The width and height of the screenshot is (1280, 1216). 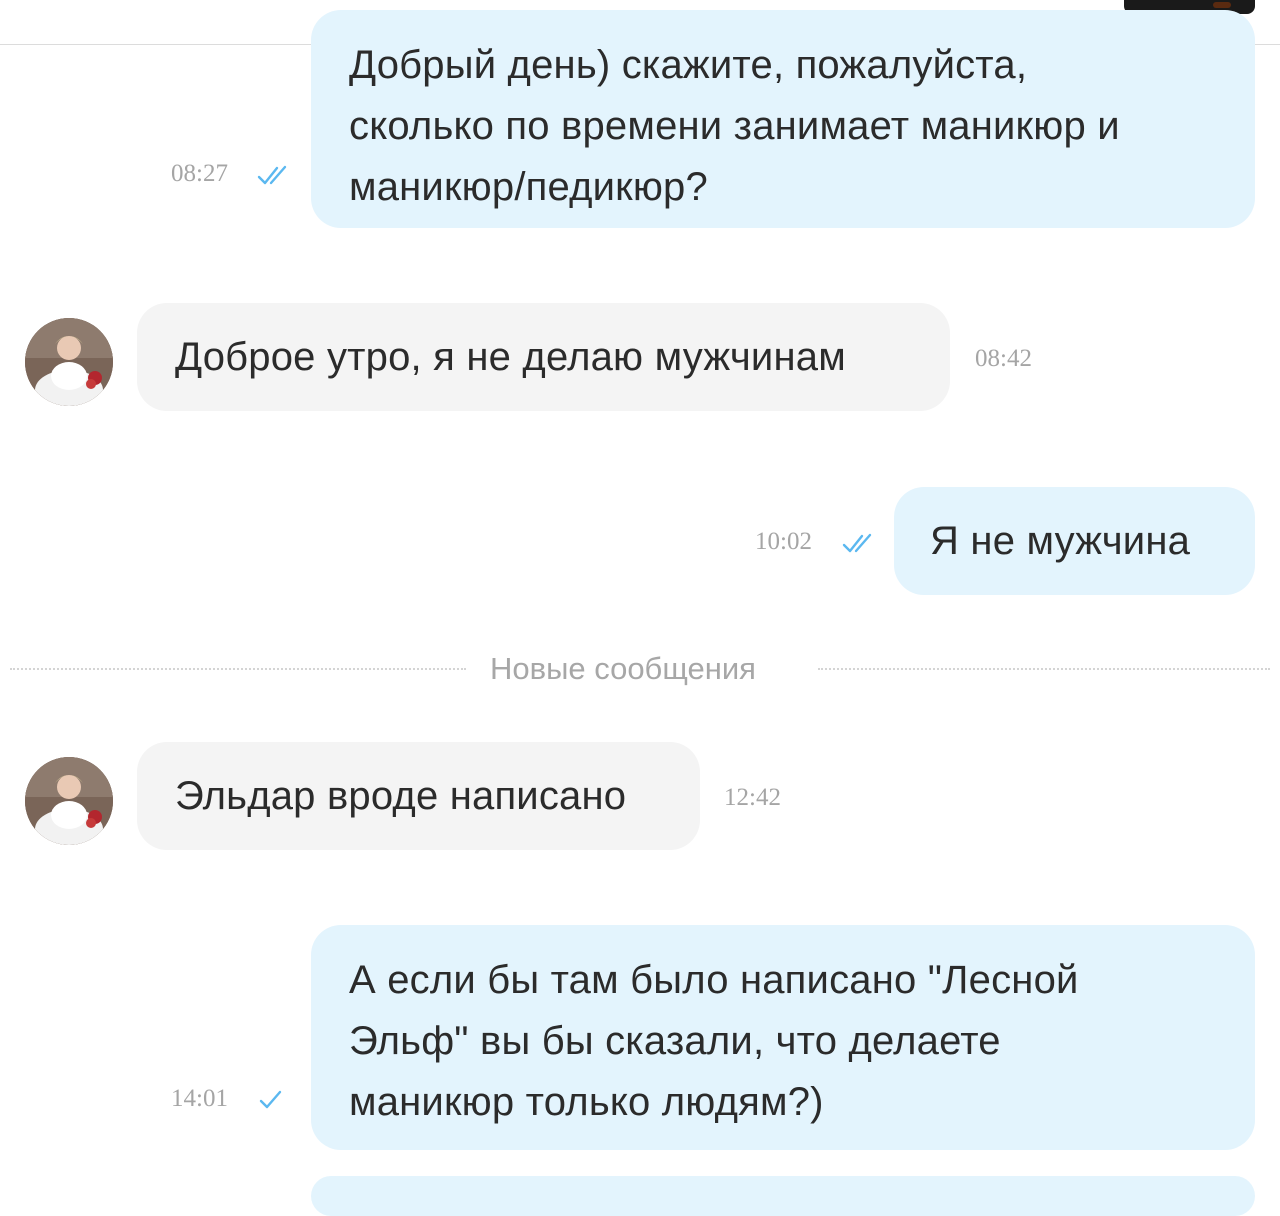 I want to click on message-bubble-outgoing: Я не мужчина, so click(x=1074, y=541).